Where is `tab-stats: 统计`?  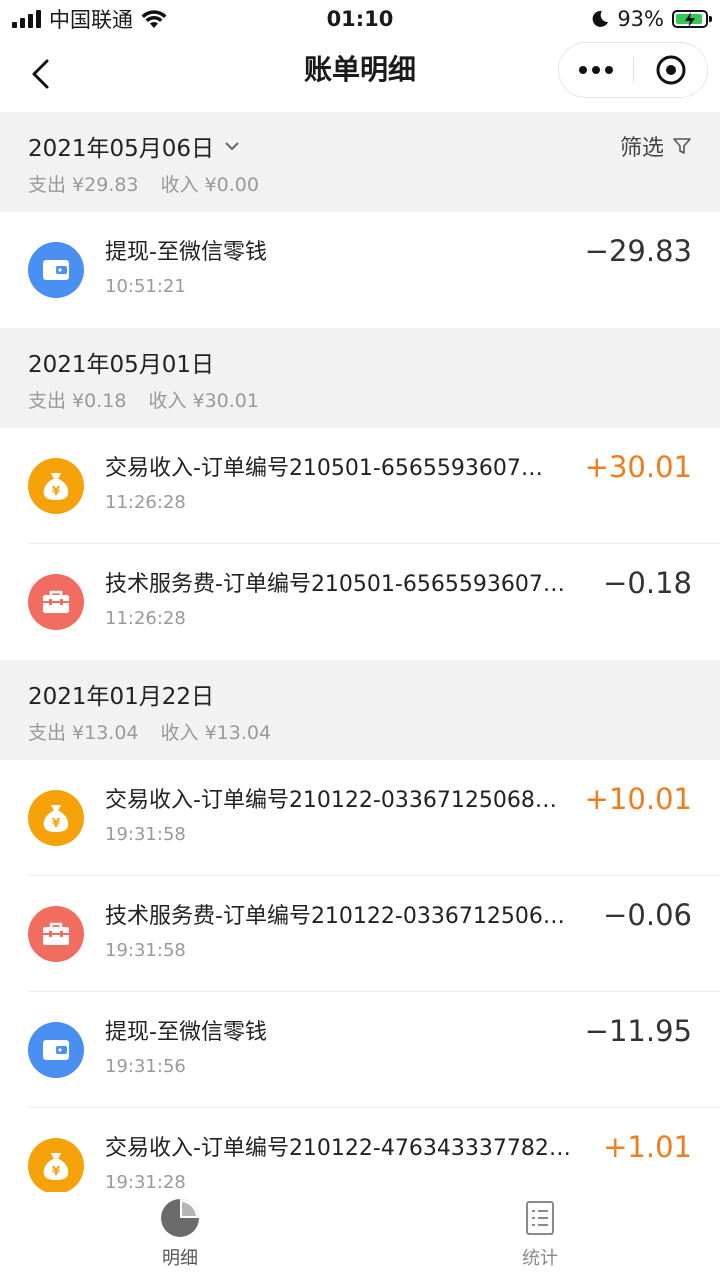
tab-stats: 统计 is located at coordinates (540, 1238).